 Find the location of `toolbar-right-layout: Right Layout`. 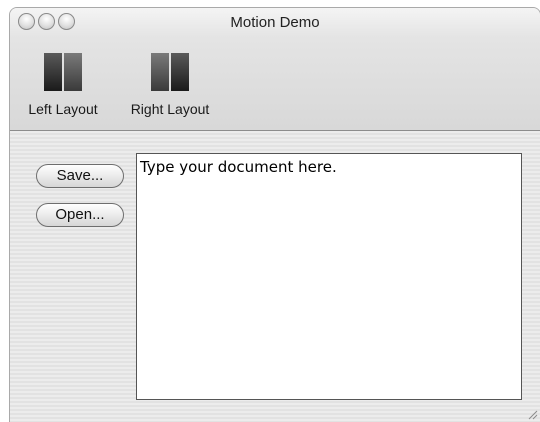

toolbar-right-layout: Right Layout is located at coordinates (170, 85).